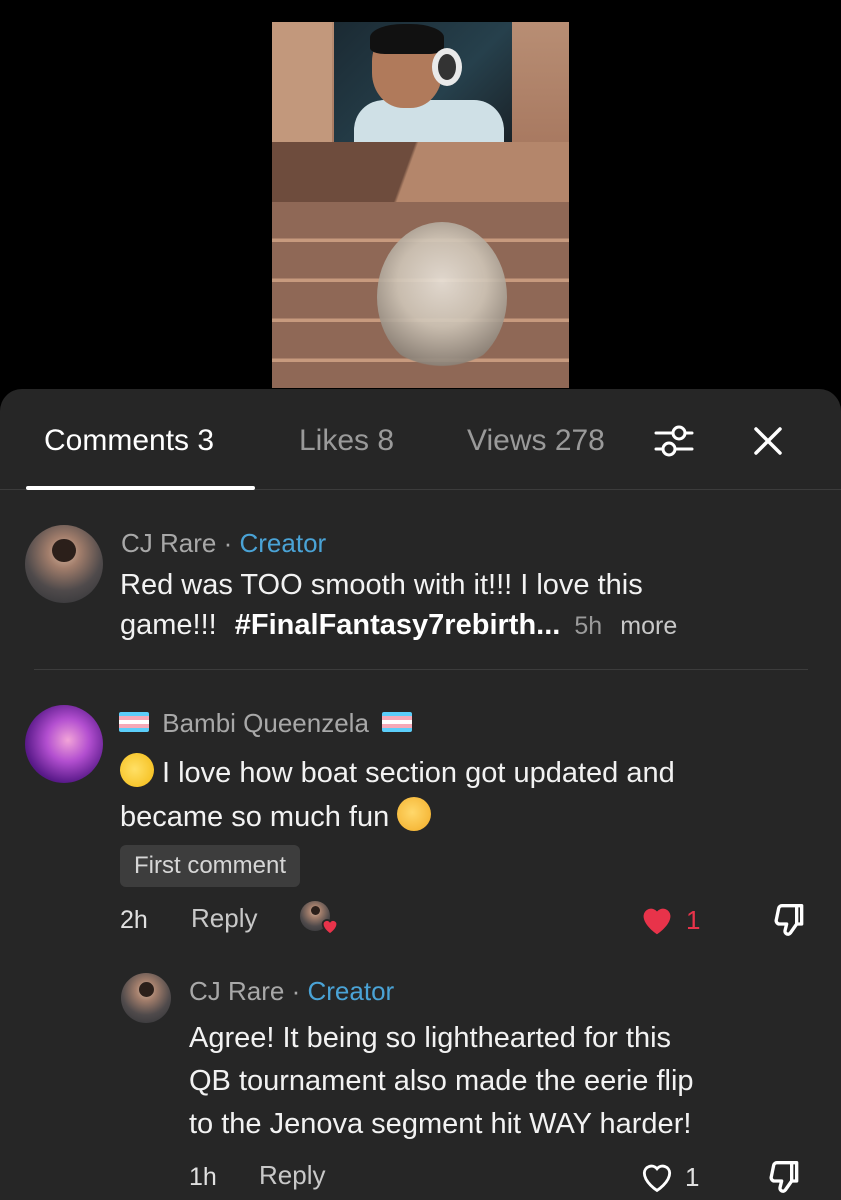 The height and width of the screenshot is (1200, 841). Describe the element at coordinates (137, 770) in the screenshot. I see `laughing-emoji-icon` at that location.